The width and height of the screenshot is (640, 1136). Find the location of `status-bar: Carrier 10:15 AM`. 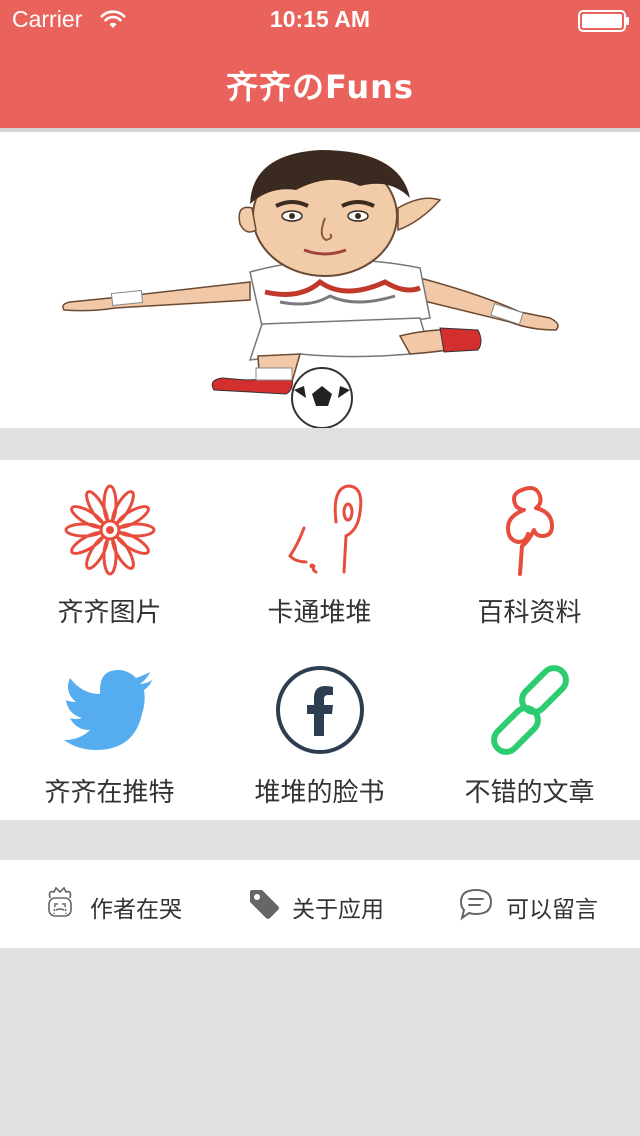

status-bar: Carrier 10:15 AM is located at coordinates (320, 20).